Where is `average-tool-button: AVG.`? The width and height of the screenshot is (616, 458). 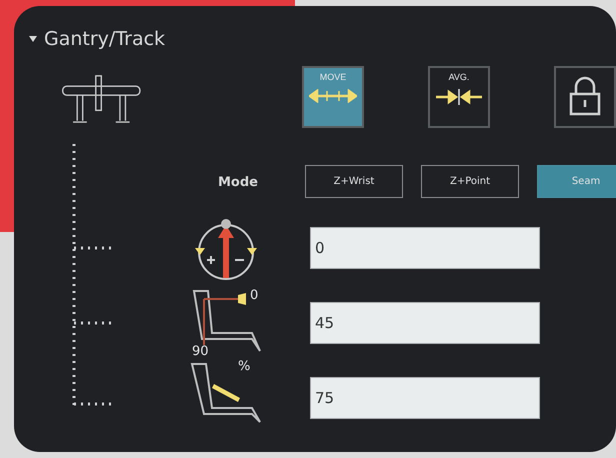
average-tool-button: AVG. is located at coordinates (459, 97).